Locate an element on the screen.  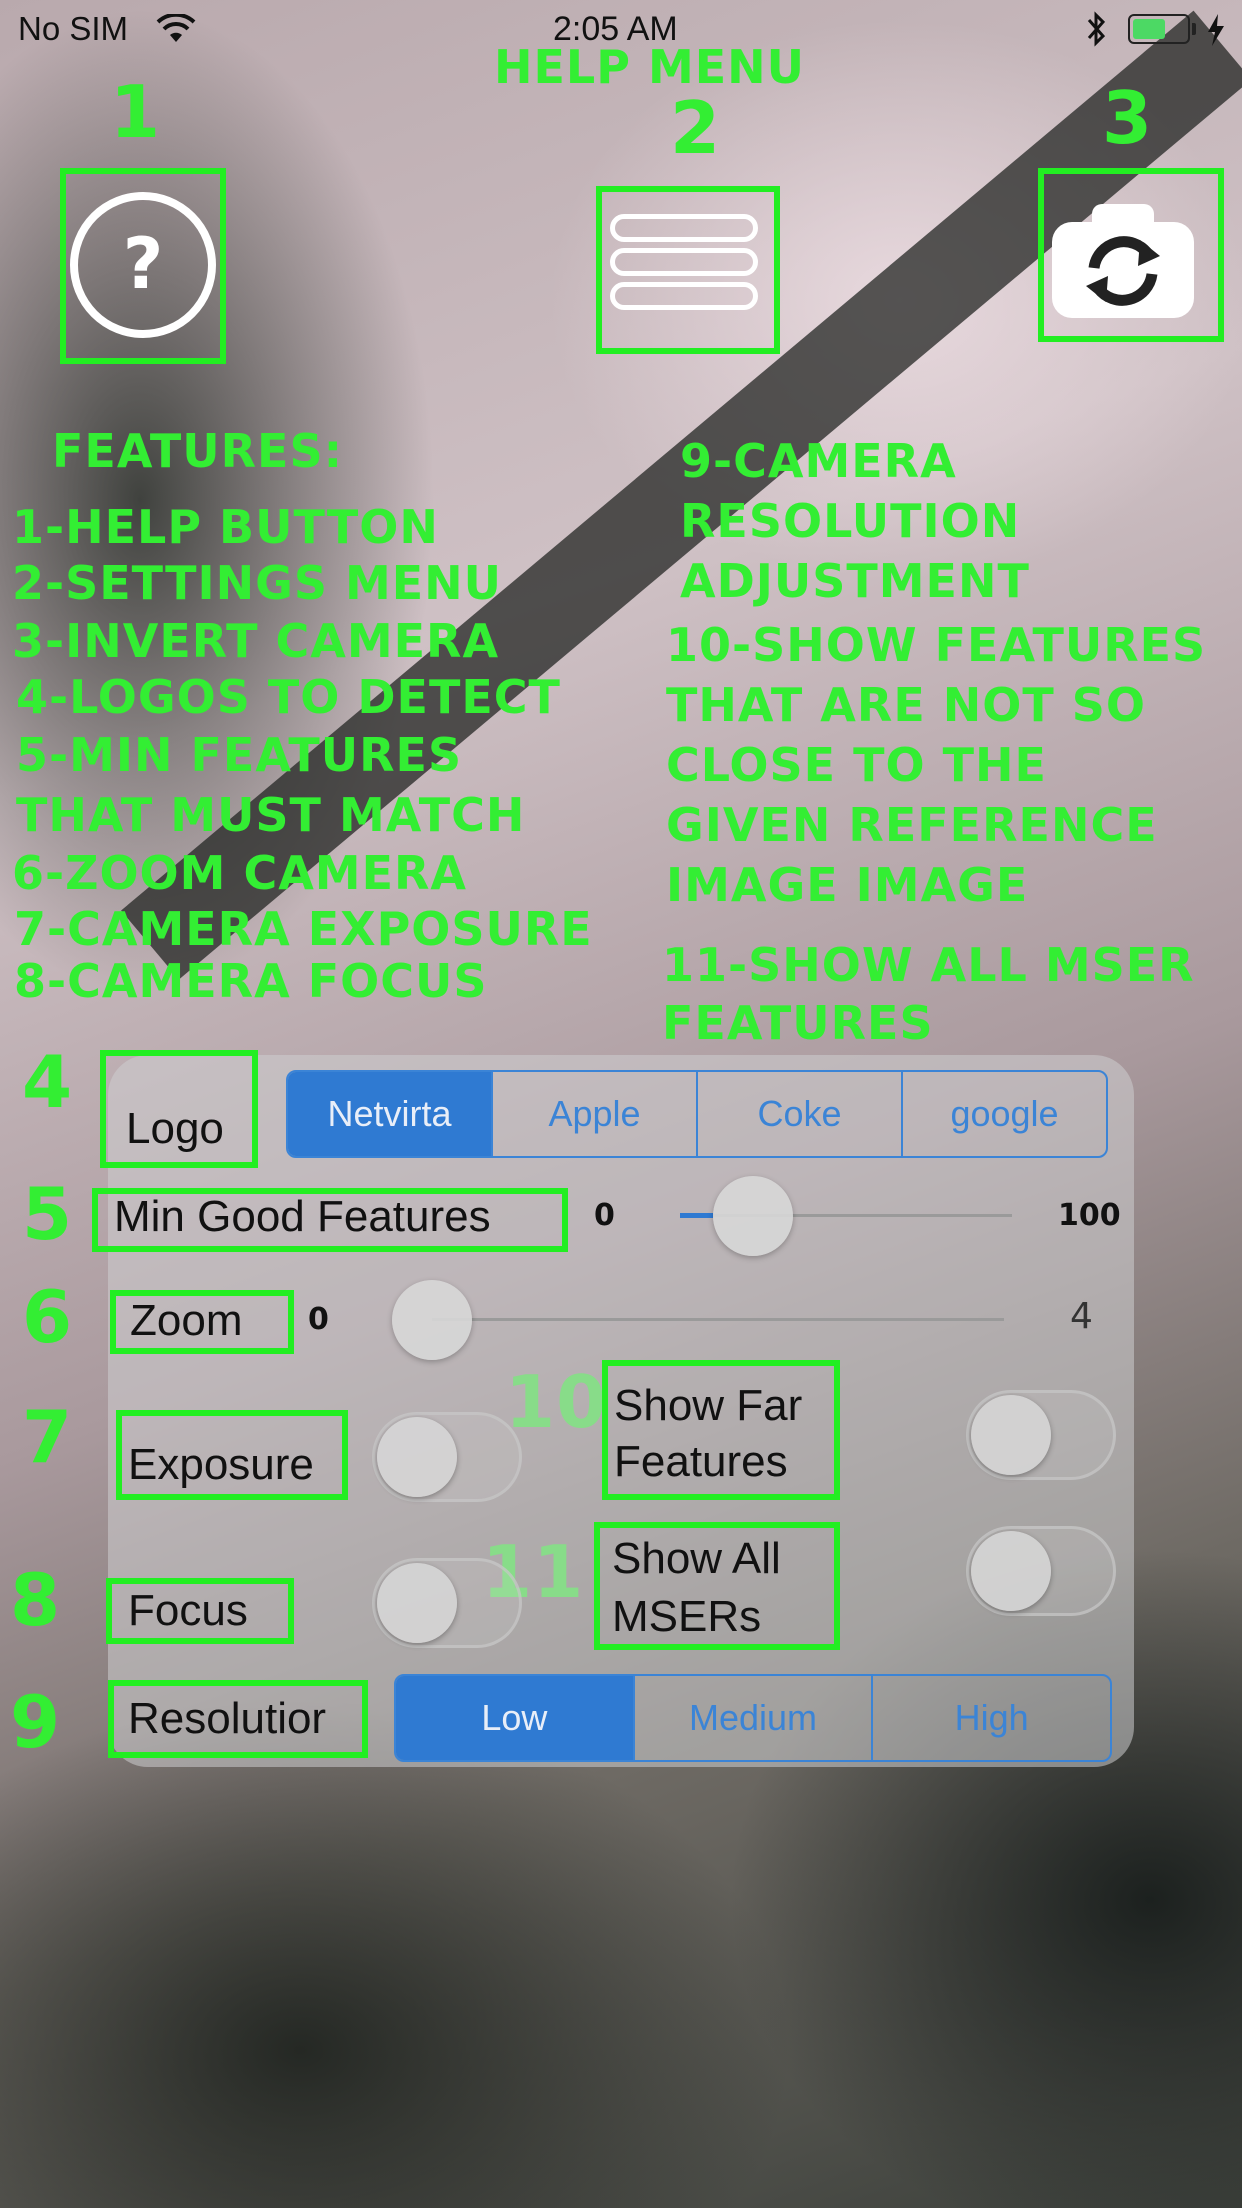
feature-line: FEATURES is located at coordinates (798, 1023).